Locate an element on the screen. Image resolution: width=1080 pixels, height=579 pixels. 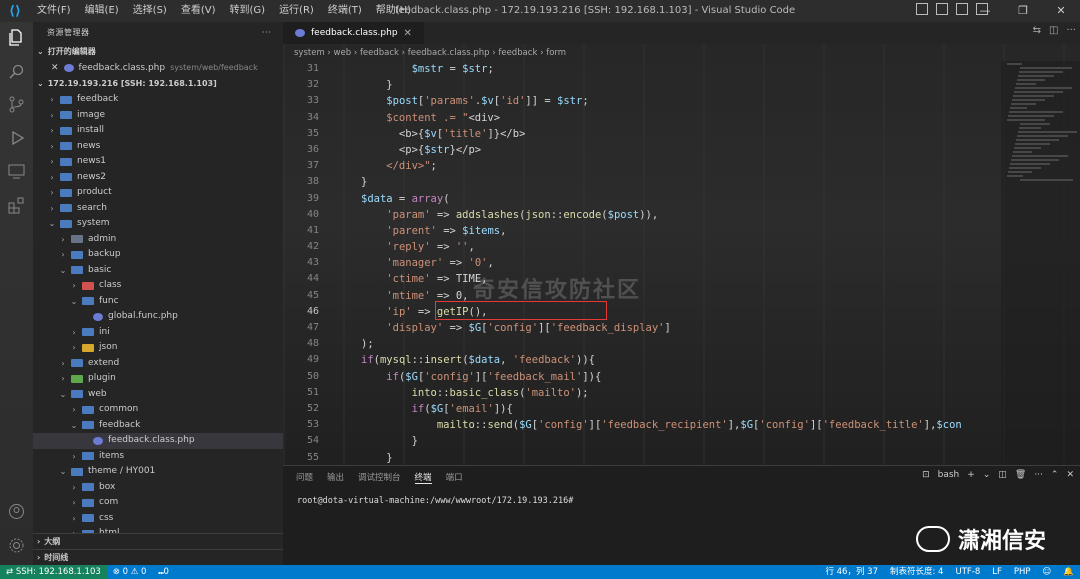
code-line: 43 'manager' => '0', is located at coordinates (643, 263).